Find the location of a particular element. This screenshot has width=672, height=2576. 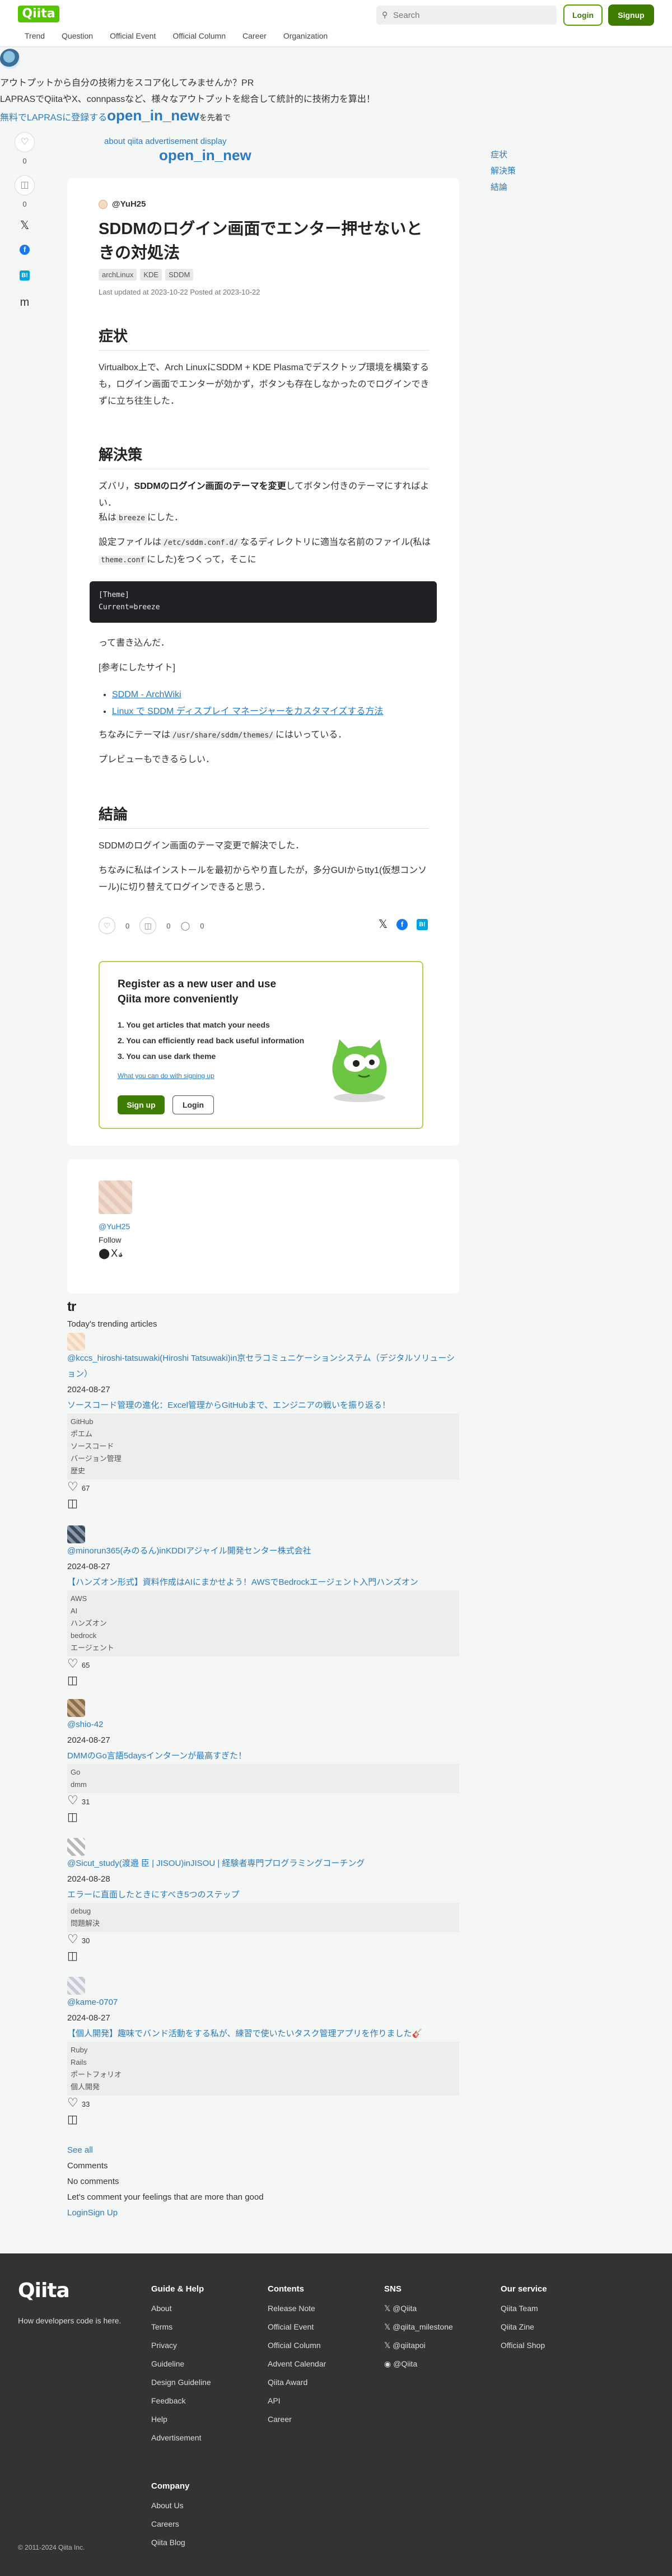

stock-button: ◫ is located at coordinates (25, 185).